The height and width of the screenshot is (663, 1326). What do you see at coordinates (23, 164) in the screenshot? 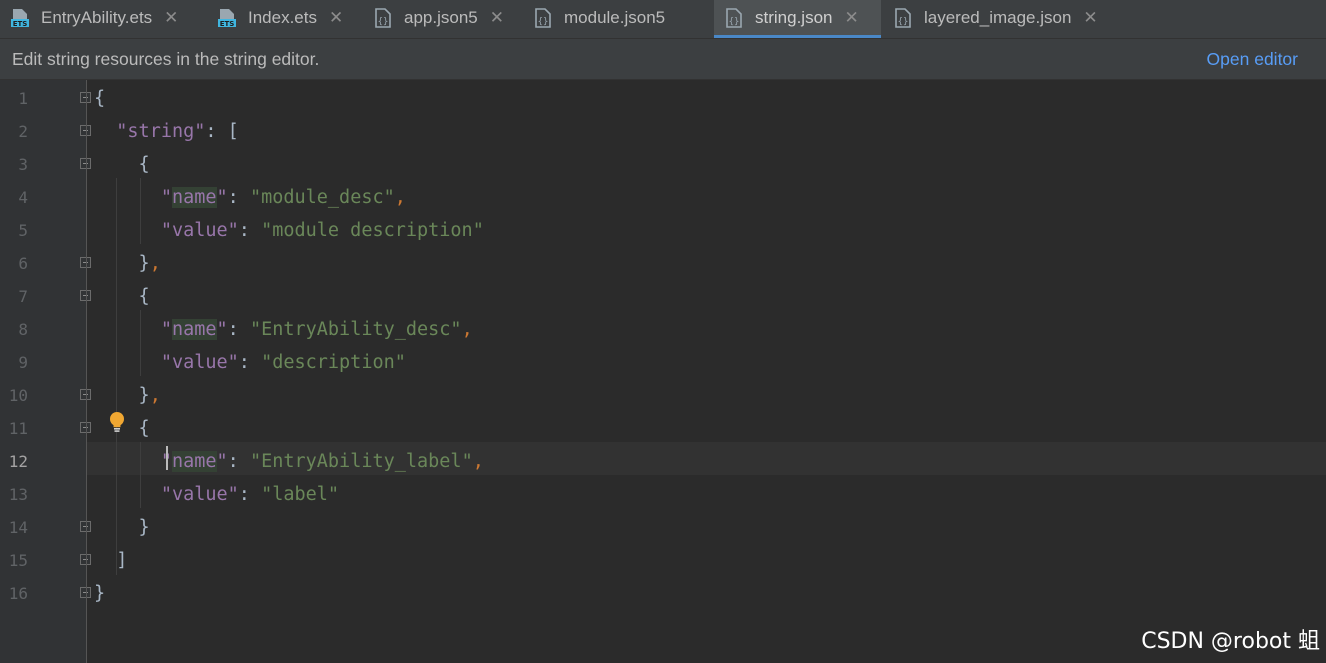
I see `line-number: 3` at bounding box center [23, 164].